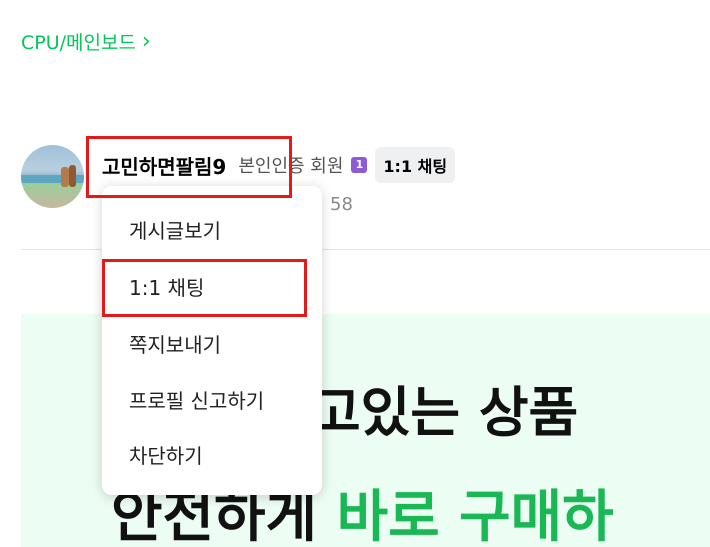  Describe the element at coordinates (78, 43) in the screenshot. I see `category-label: CPU/메인보드` at that location.